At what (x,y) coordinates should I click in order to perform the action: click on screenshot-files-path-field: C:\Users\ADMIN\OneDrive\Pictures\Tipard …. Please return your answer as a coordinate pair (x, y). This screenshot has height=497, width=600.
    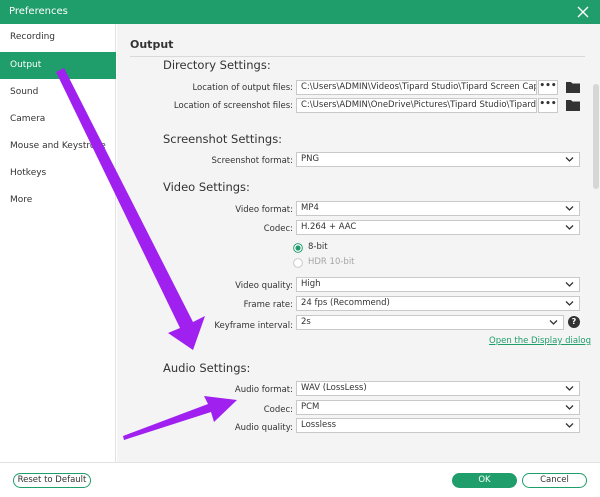
    Looking at the image, I should click on (416, 105).